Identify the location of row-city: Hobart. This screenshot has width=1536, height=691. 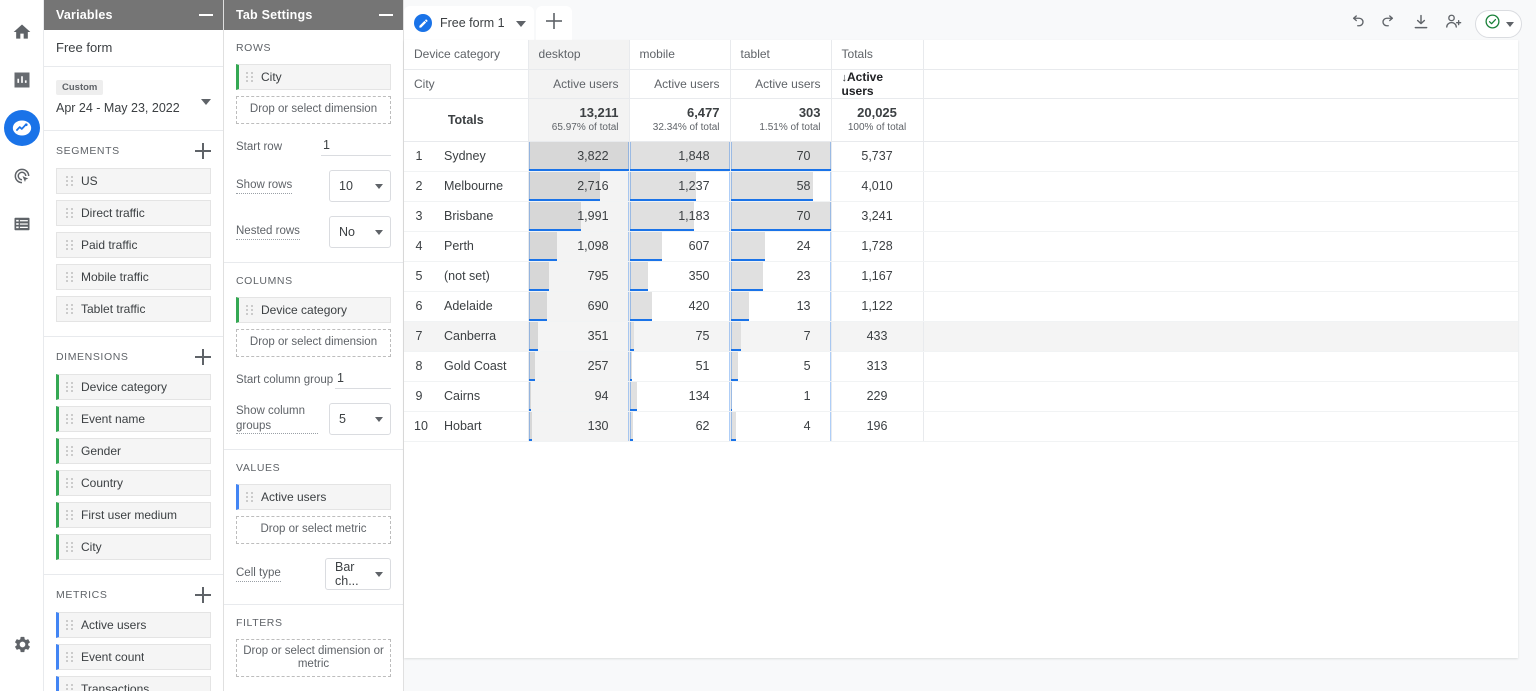
(481, 426).